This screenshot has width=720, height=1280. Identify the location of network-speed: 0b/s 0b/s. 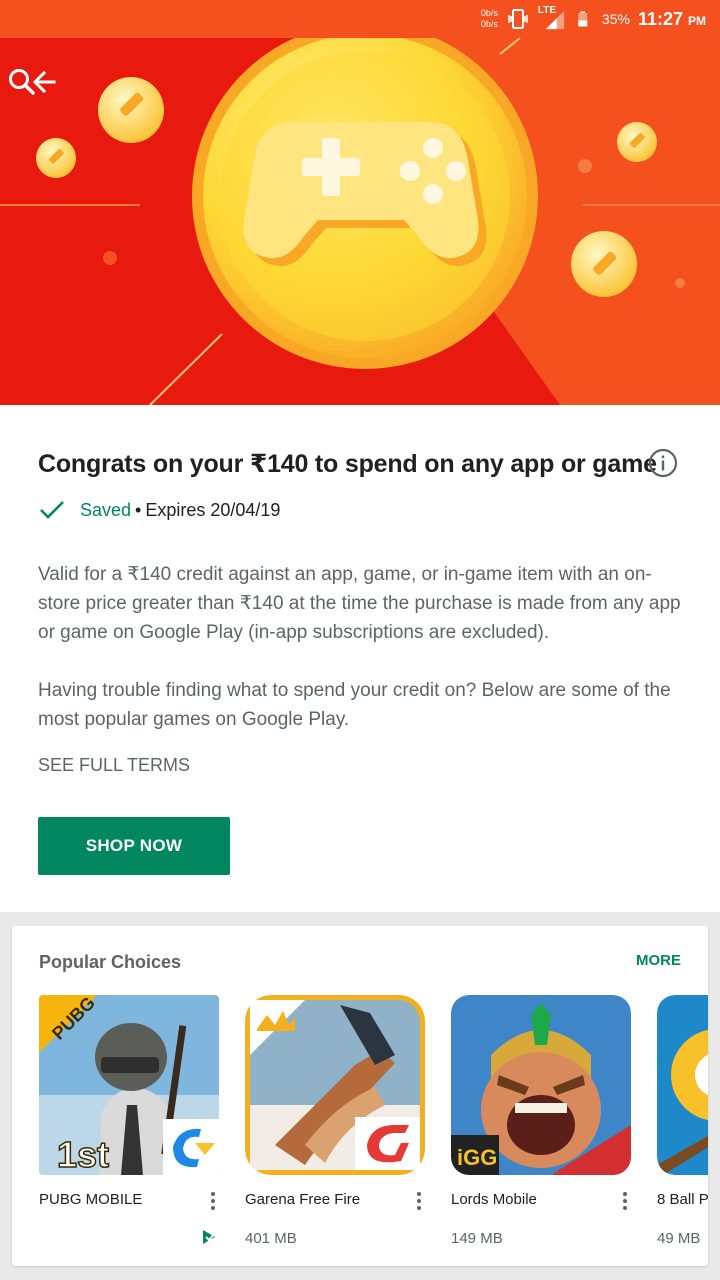
(487, 19).